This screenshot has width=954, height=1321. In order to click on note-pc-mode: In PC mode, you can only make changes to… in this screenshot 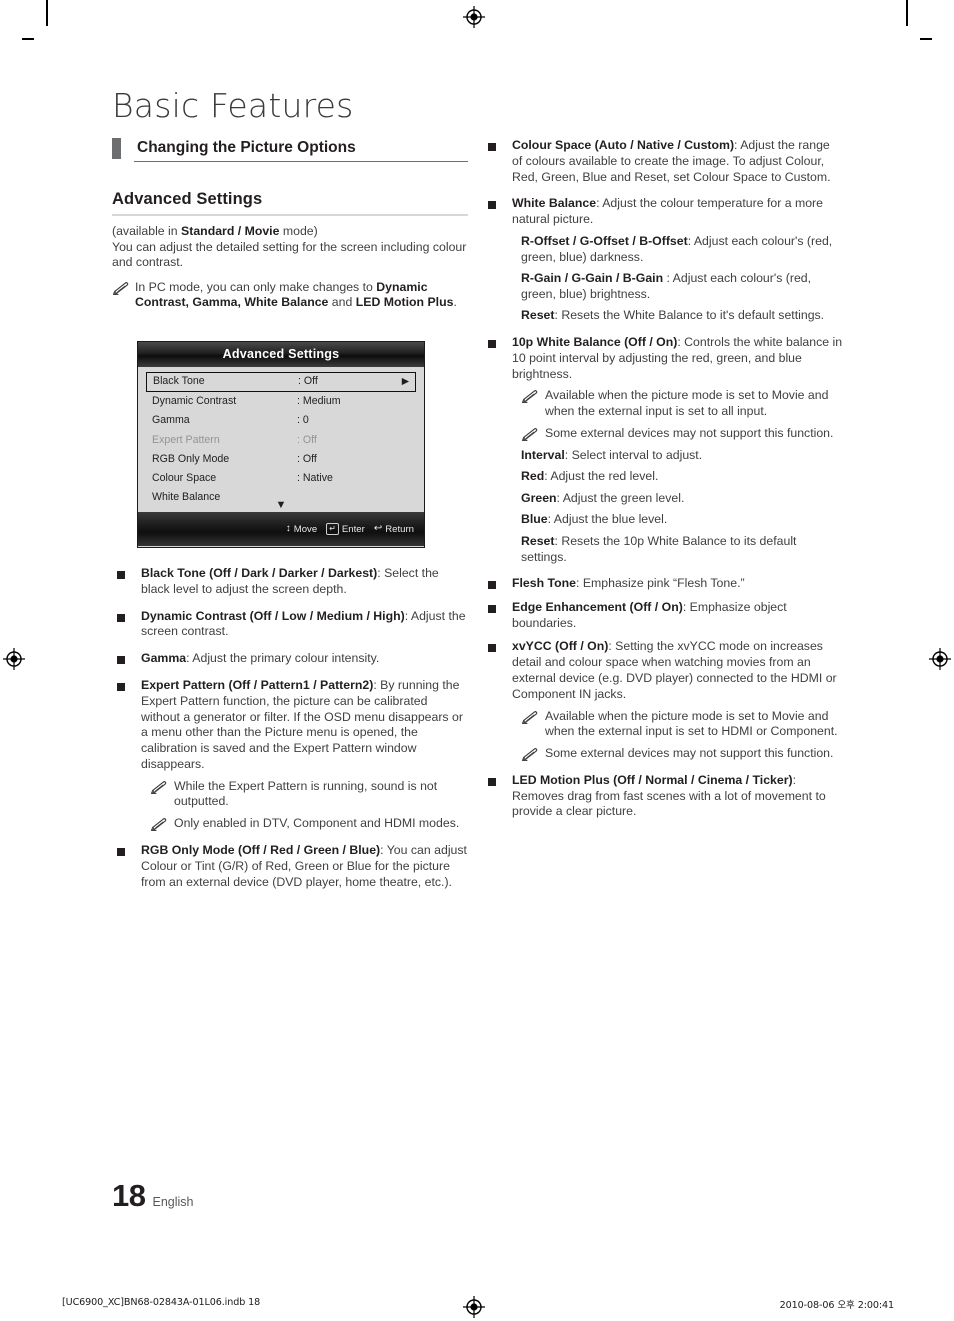, I will do `click(290, 295)`.